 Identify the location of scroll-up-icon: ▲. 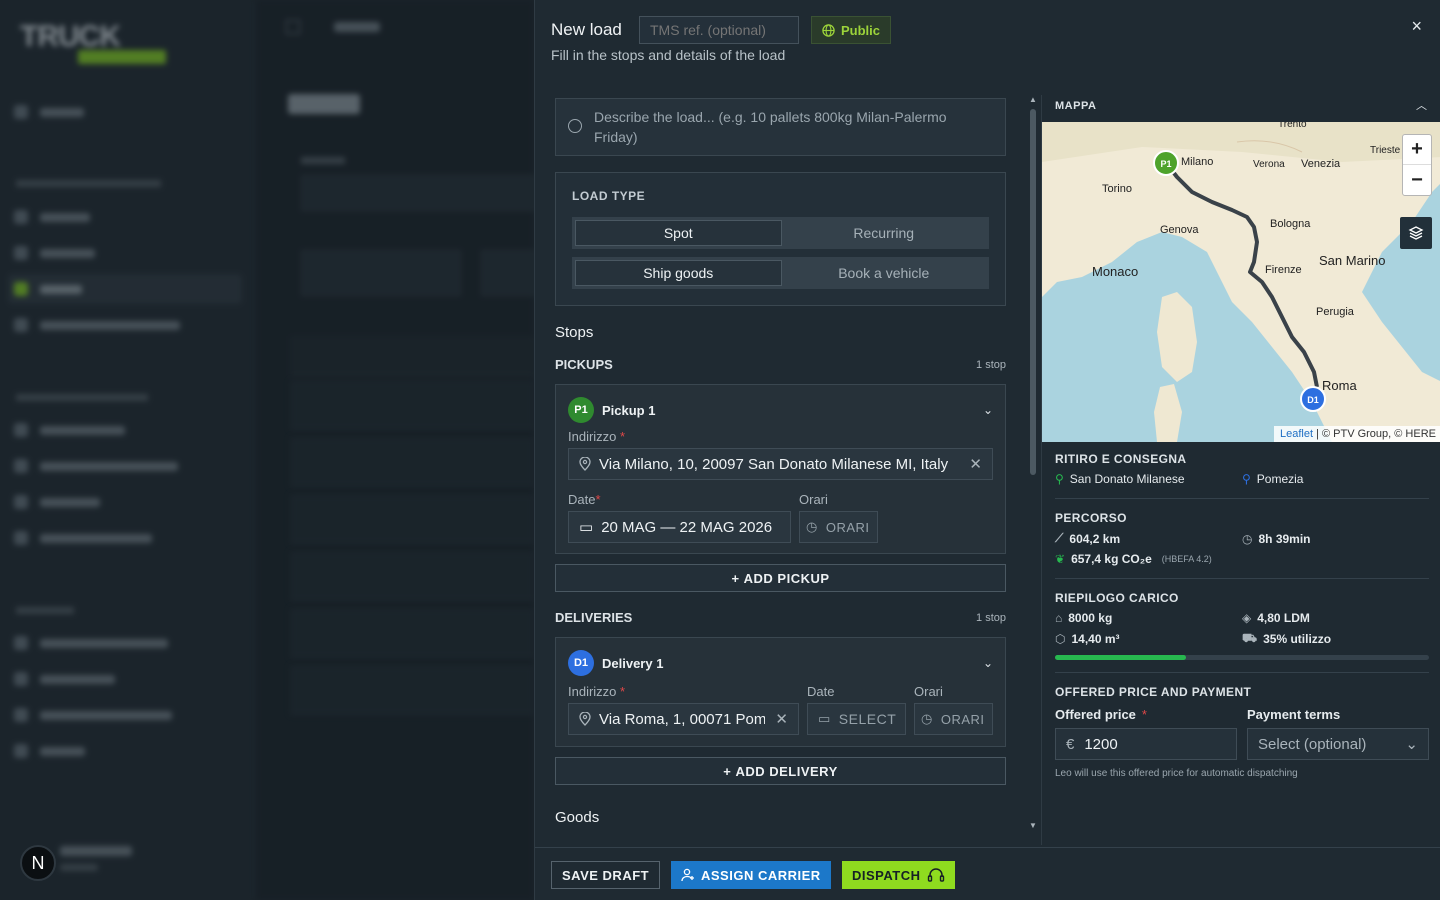
(1033, 99).